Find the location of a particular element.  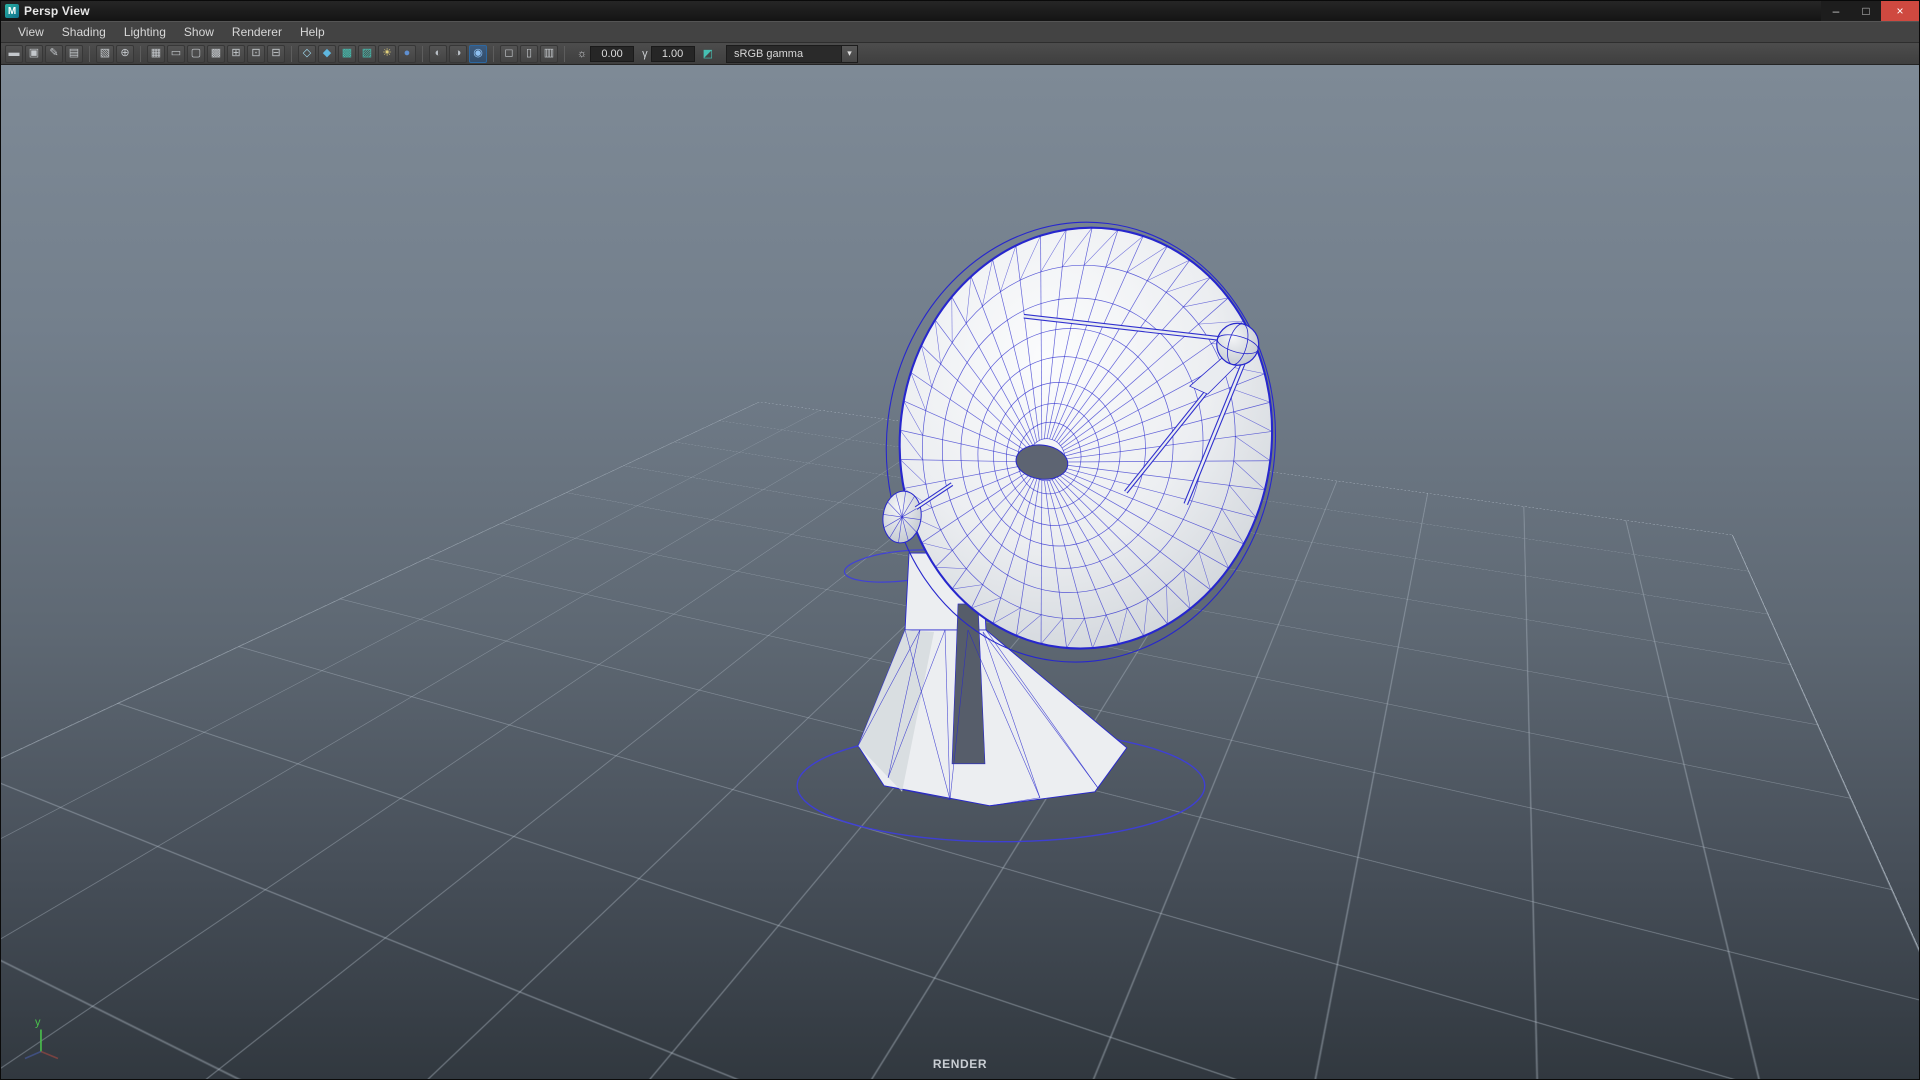

2d-pan-zoom-icon: ⊕ is located at coordinates (125, 53).